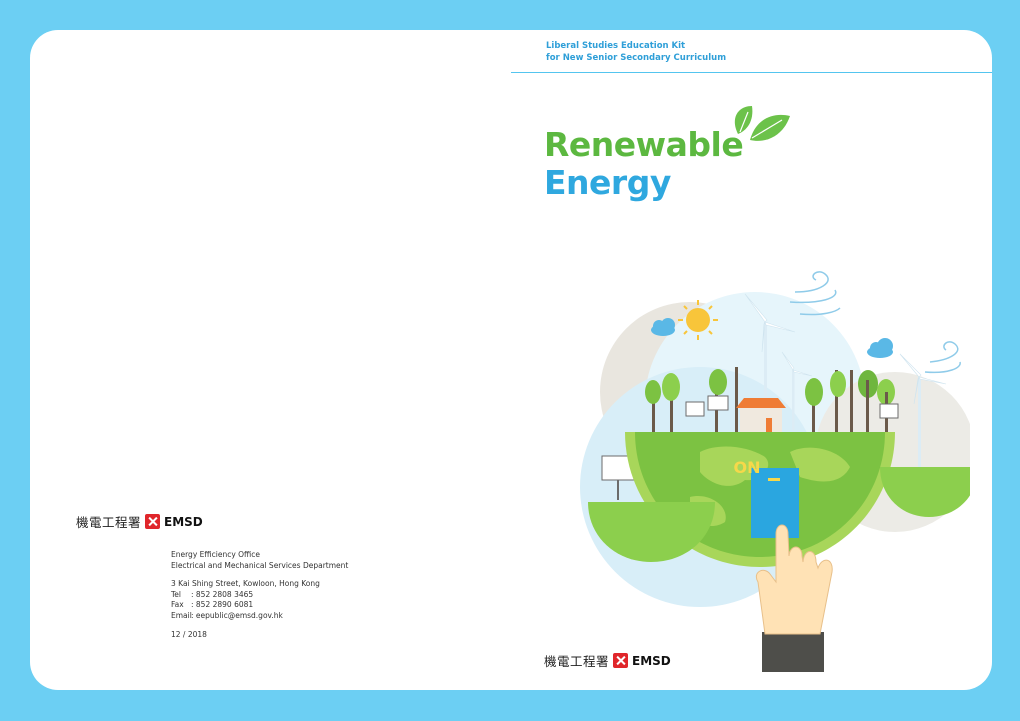 This screenshot has height=721, width=1020. I want to click on title-energy: Energy, so click(607, 182).